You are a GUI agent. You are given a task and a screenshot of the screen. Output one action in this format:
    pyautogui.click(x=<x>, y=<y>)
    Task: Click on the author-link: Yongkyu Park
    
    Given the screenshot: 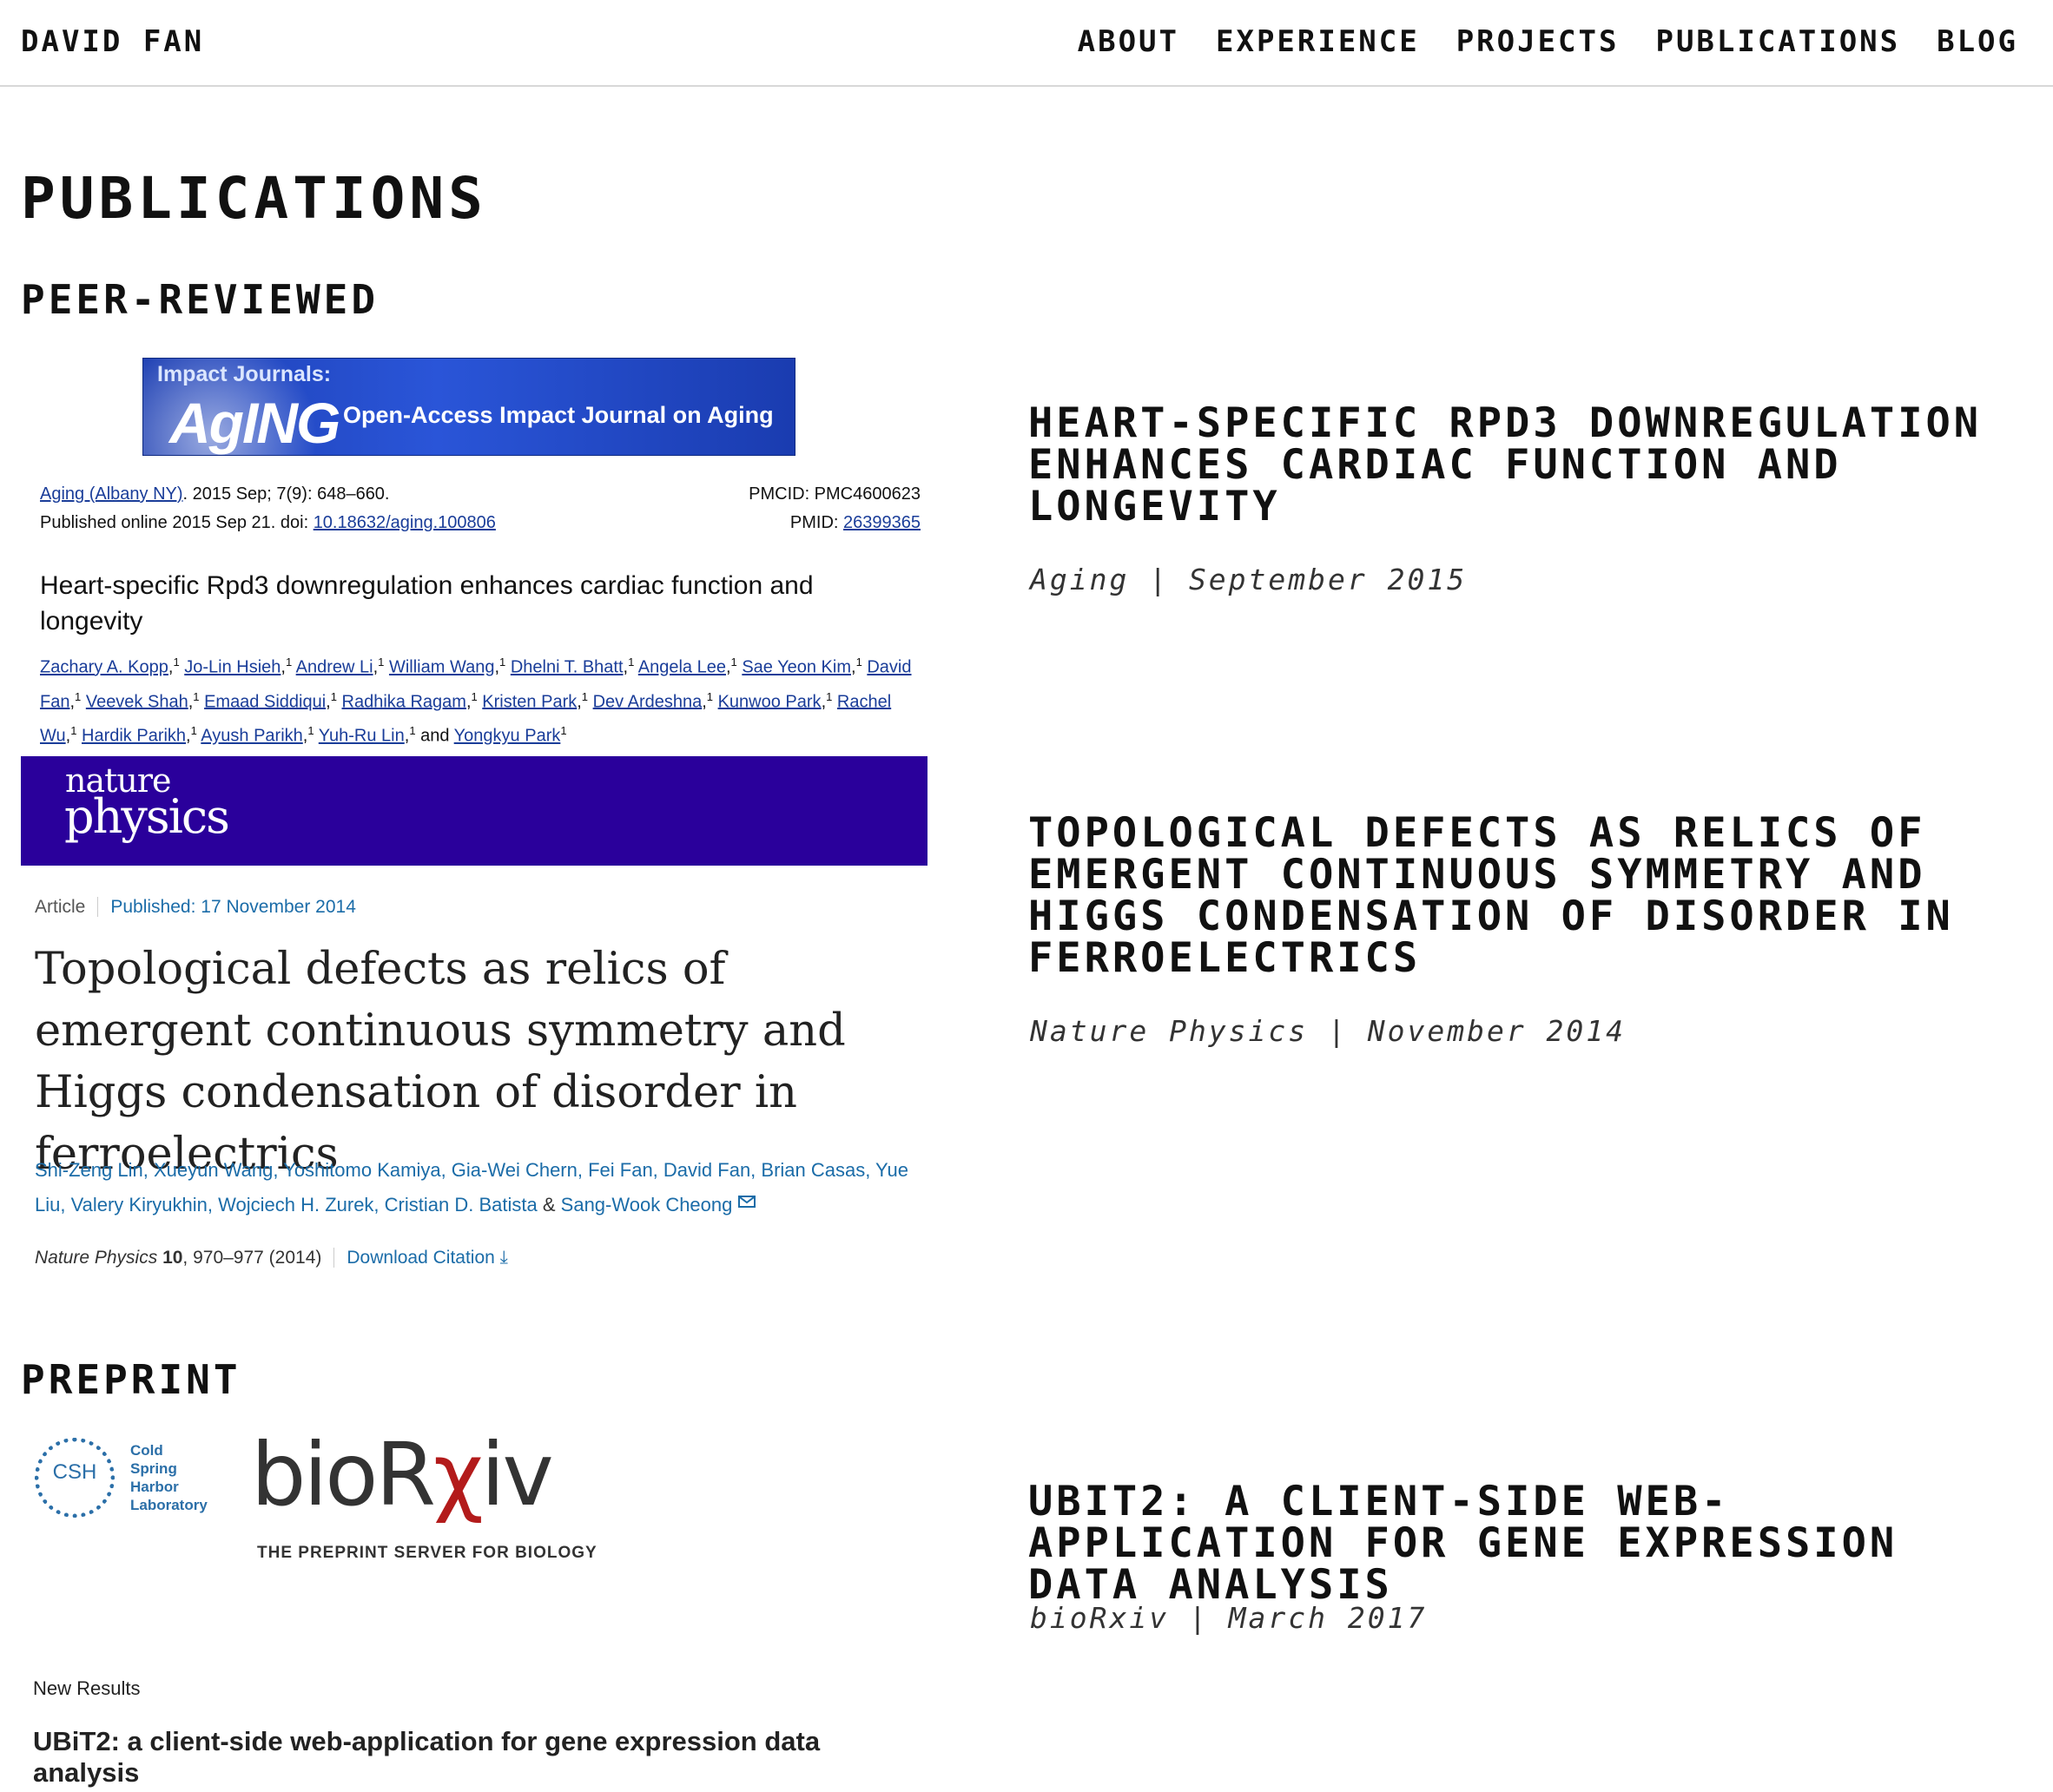 What is the action you would take?
    pyautogui.click(x=508, y=736)
    